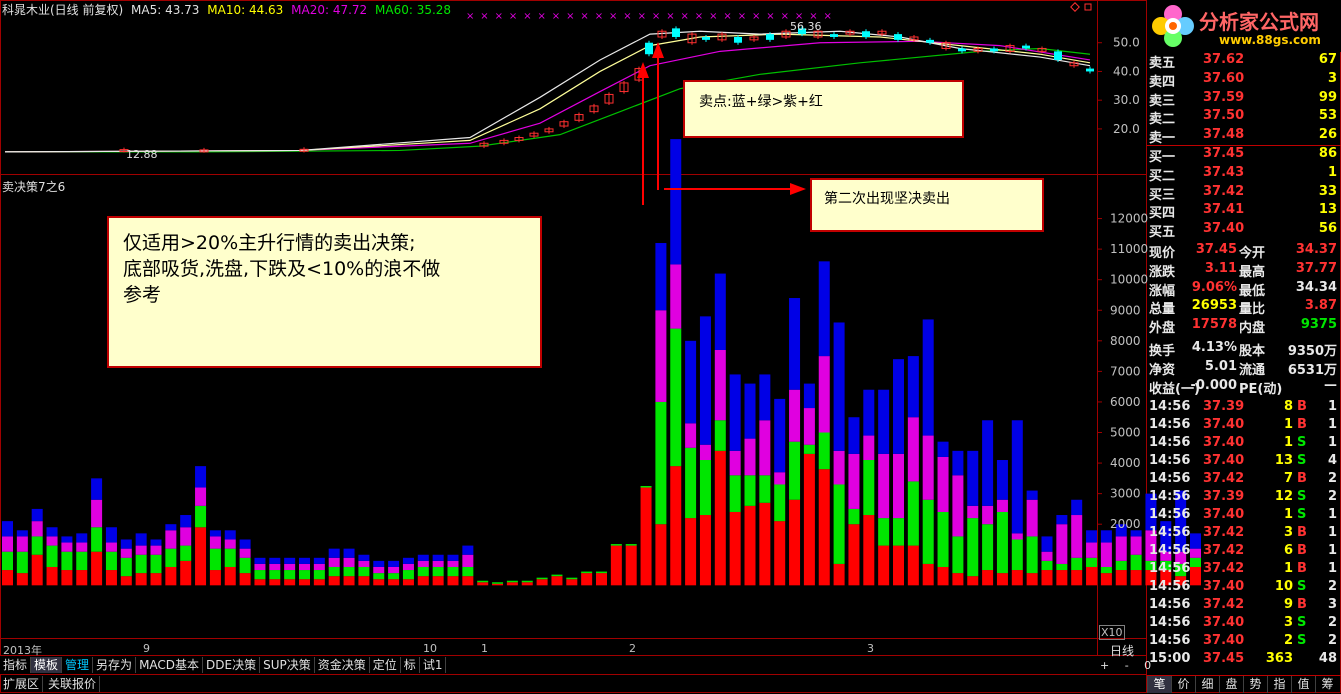  I want to click on period-label: 日线, so click(1122, 650).